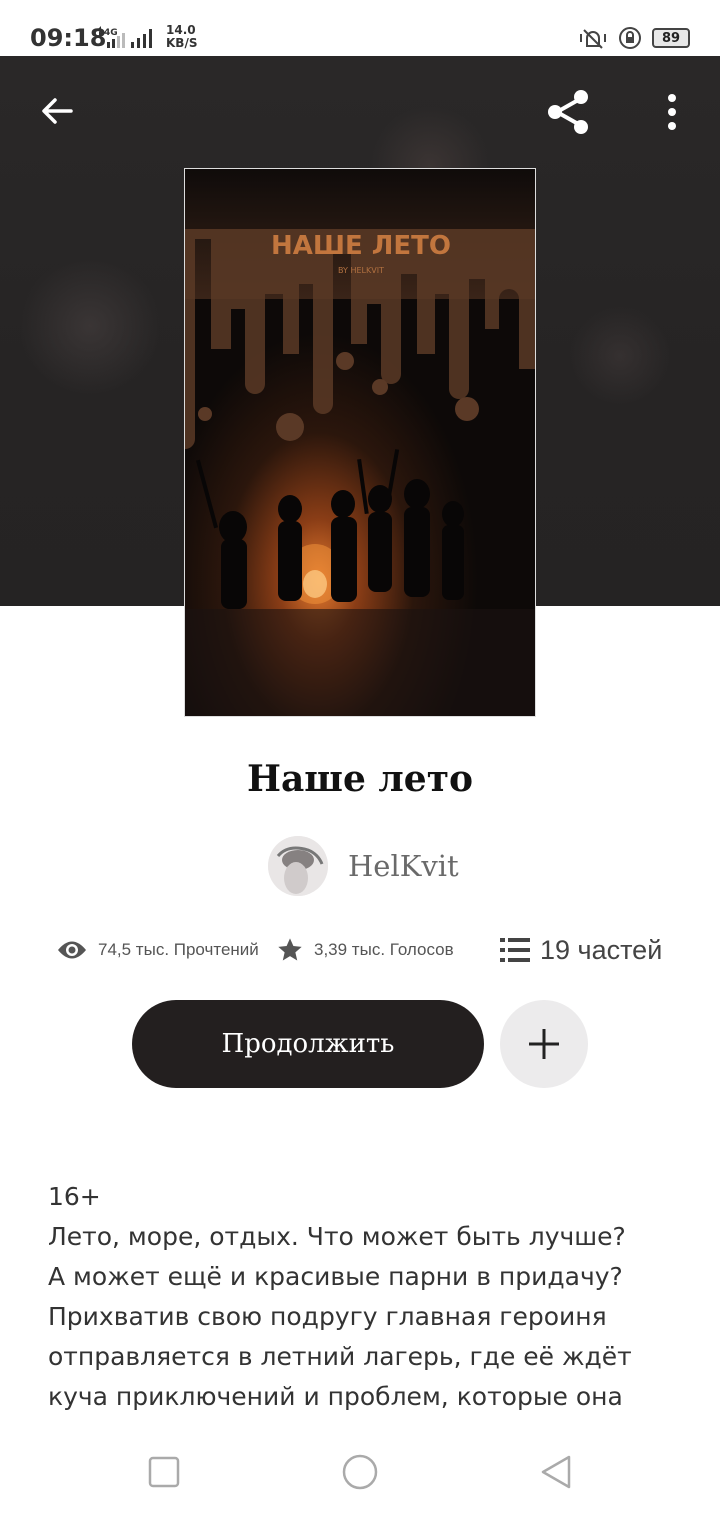  I want to click on parts-stat: 19 частей, so click(581, 950).